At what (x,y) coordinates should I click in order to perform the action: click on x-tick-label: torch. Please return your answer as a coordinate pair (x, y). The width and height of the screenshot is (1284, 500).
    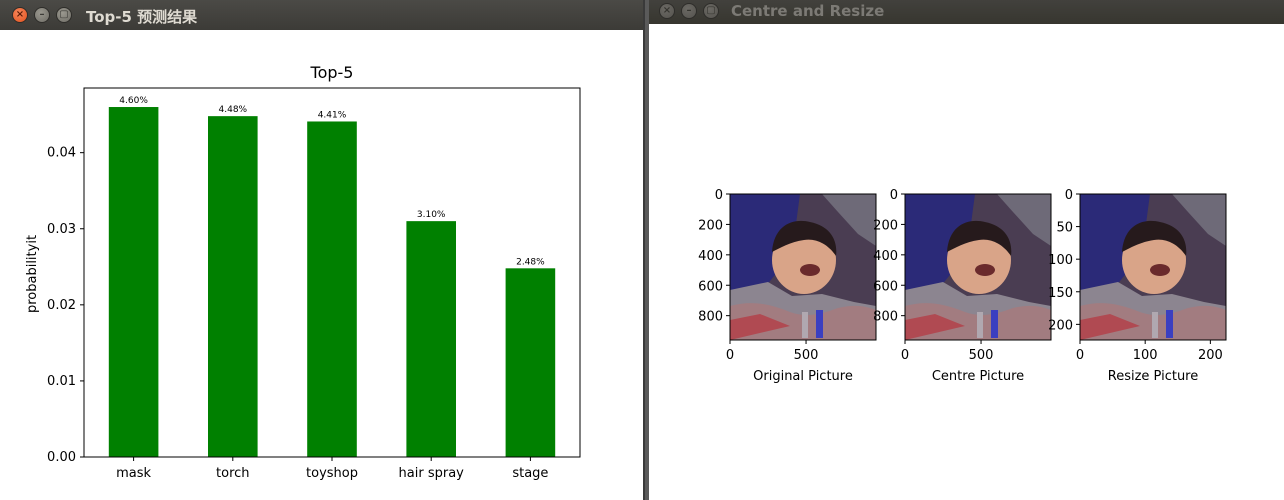
    Looking at the image, I should click on (233, 473).